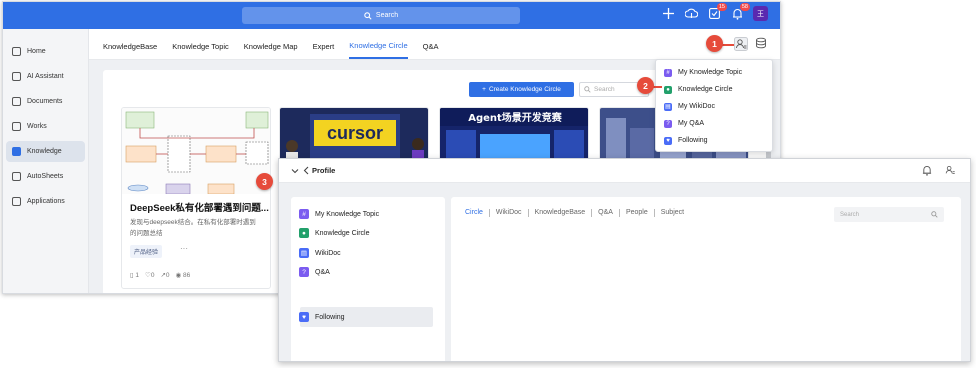 This screenshot has height=368, width=976. I want to click on sidebar-item-home: Home, so click(45, 51).